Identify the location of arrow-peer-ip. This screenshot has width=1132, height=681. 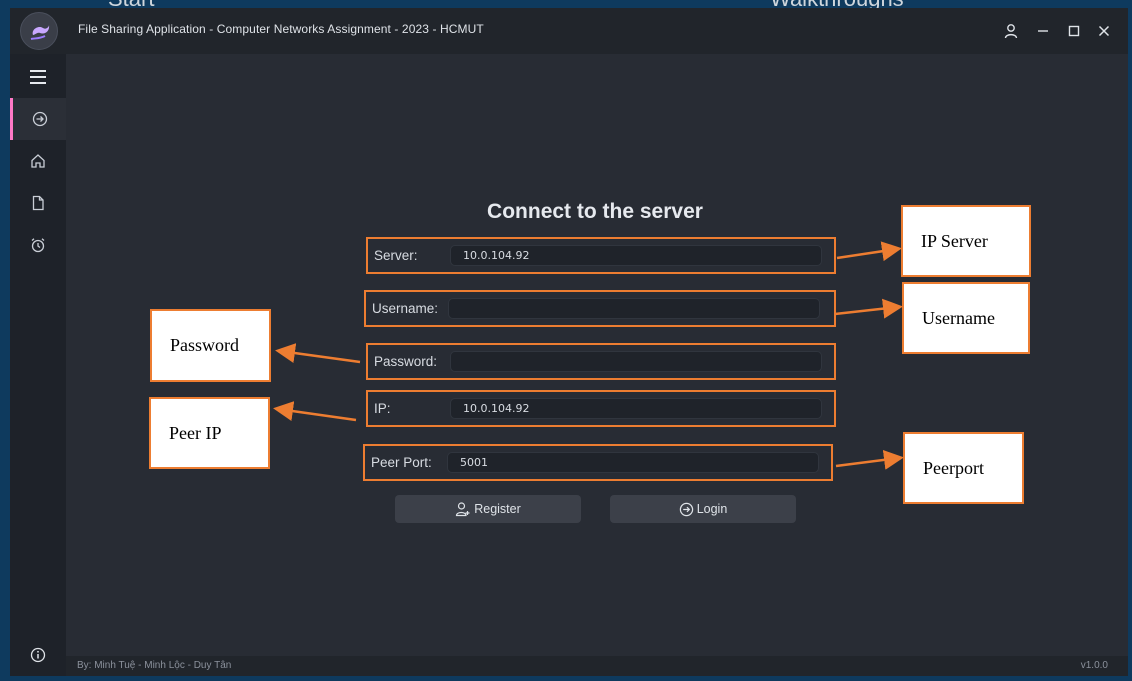
(315, 411).